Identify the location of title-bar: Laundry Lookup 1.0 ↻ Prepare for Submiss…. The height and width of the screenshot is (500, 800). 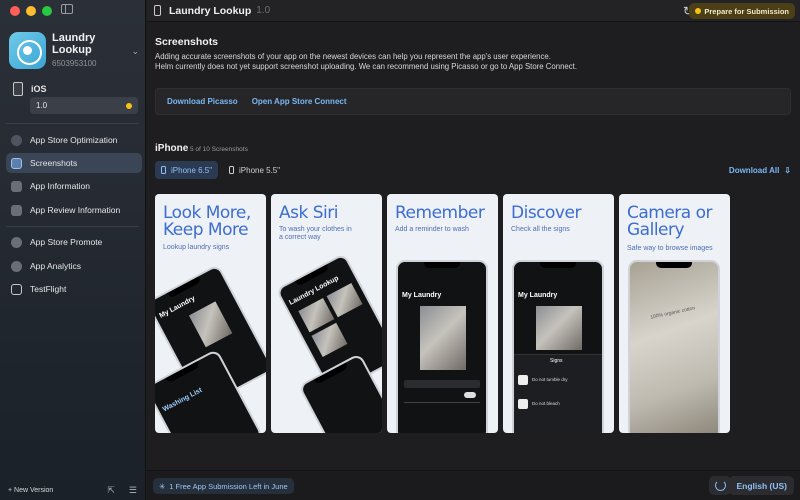
(473, 11).